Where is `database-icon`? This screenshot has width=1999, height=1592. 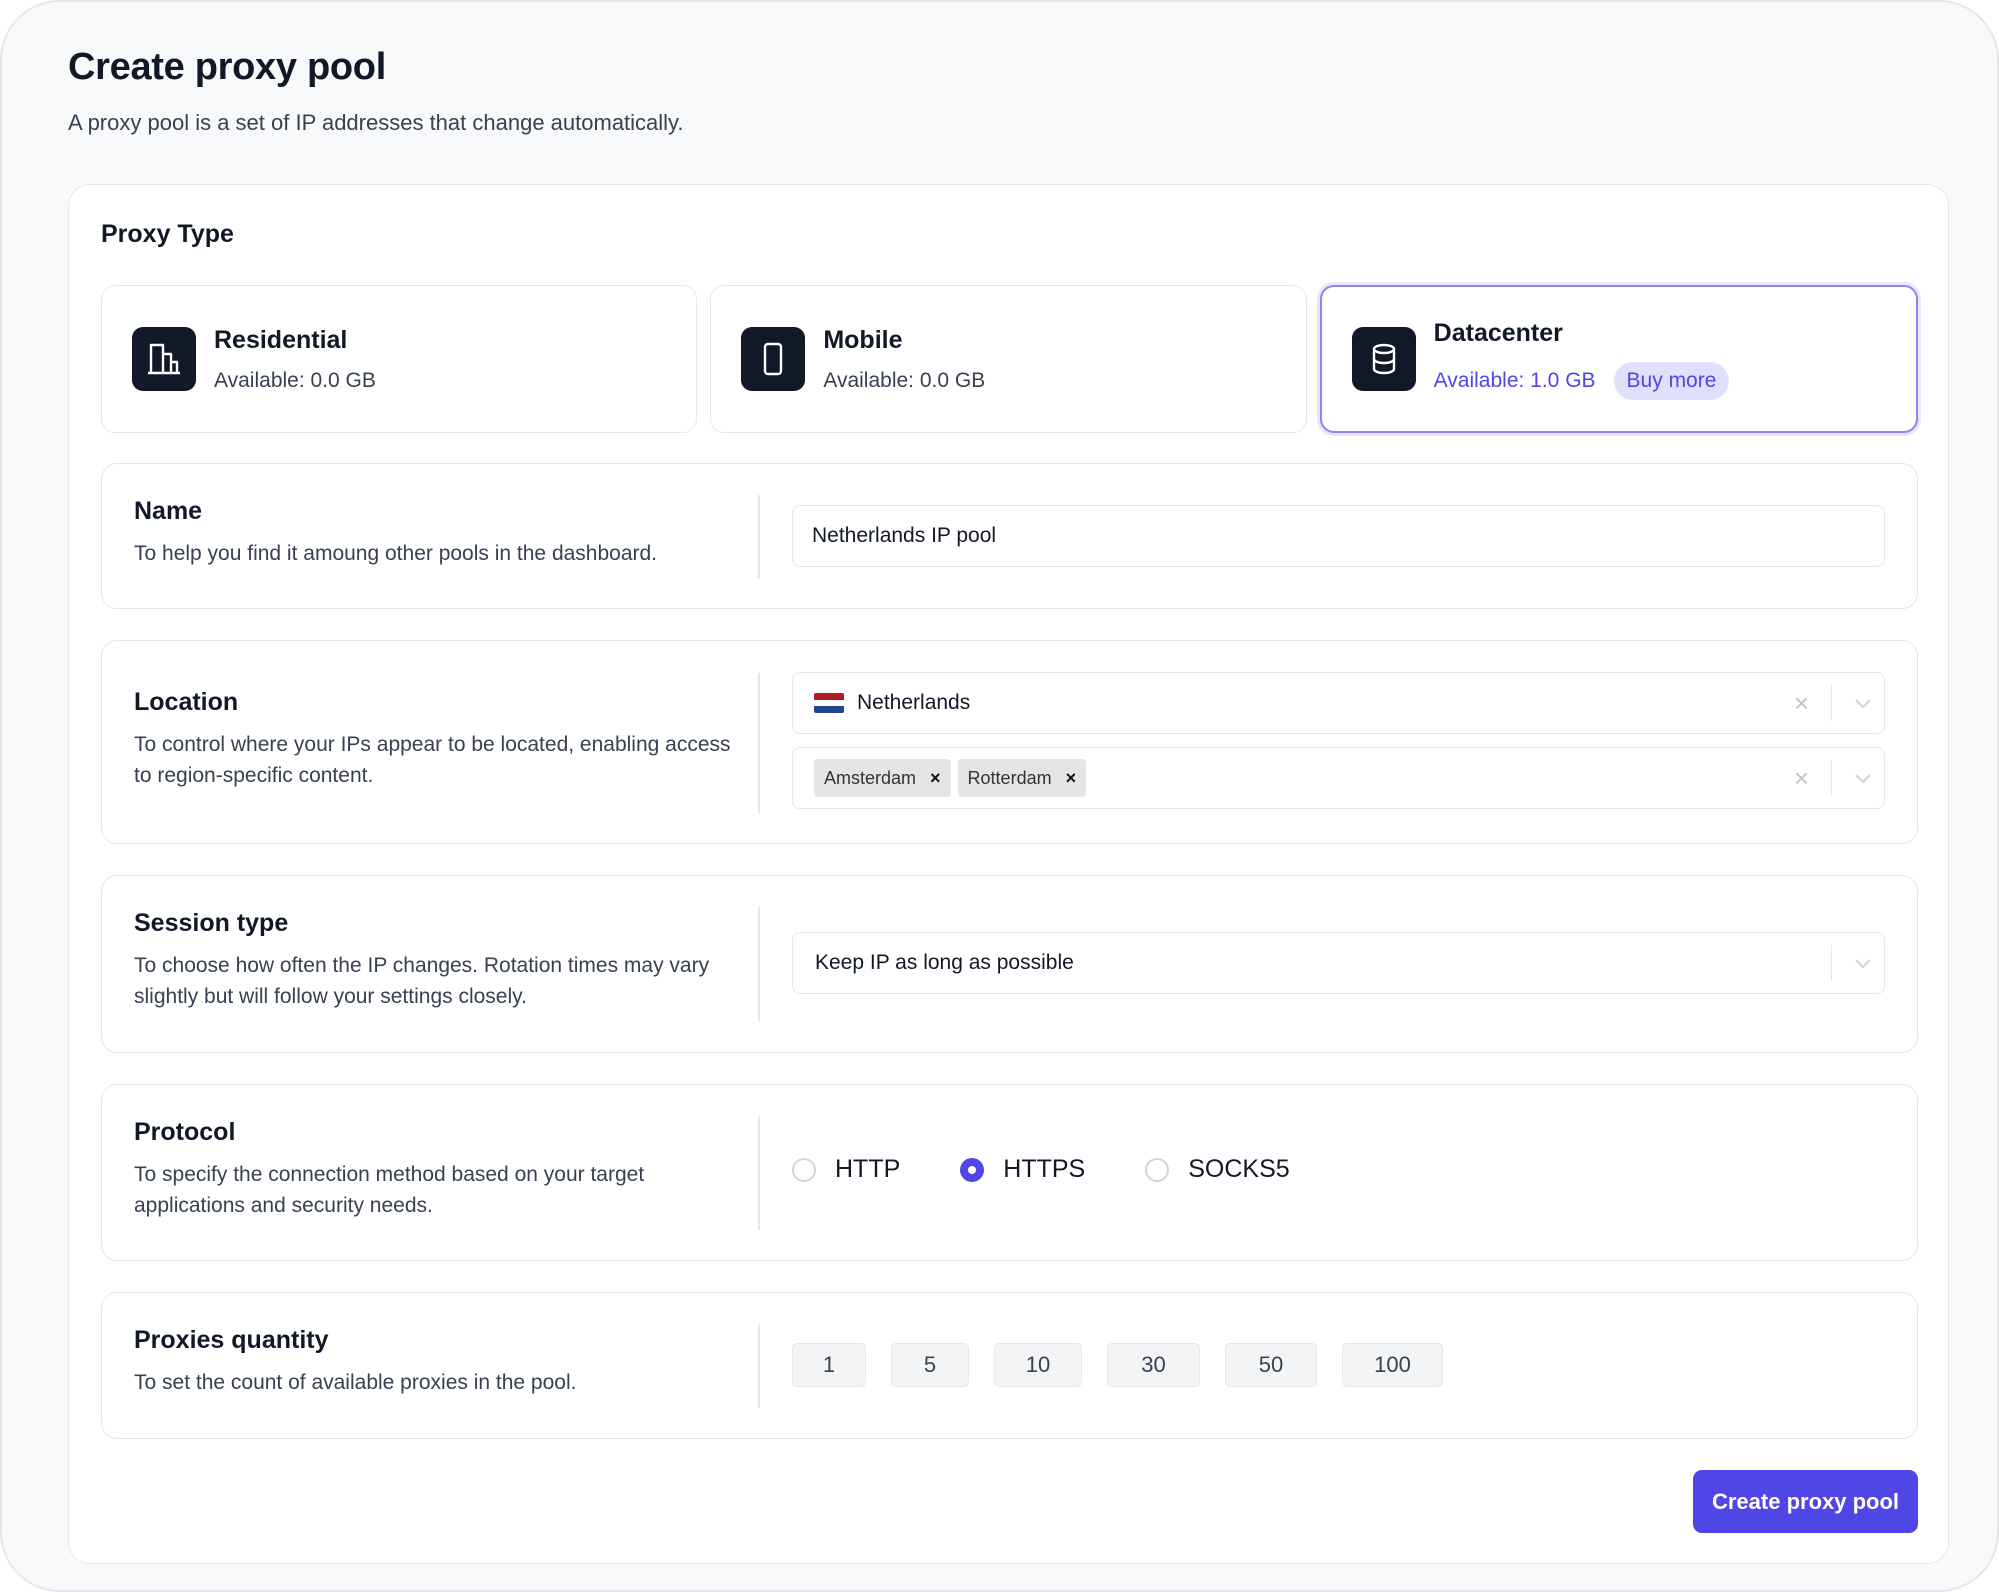
database-icon is located at coordinates (1383, 359).